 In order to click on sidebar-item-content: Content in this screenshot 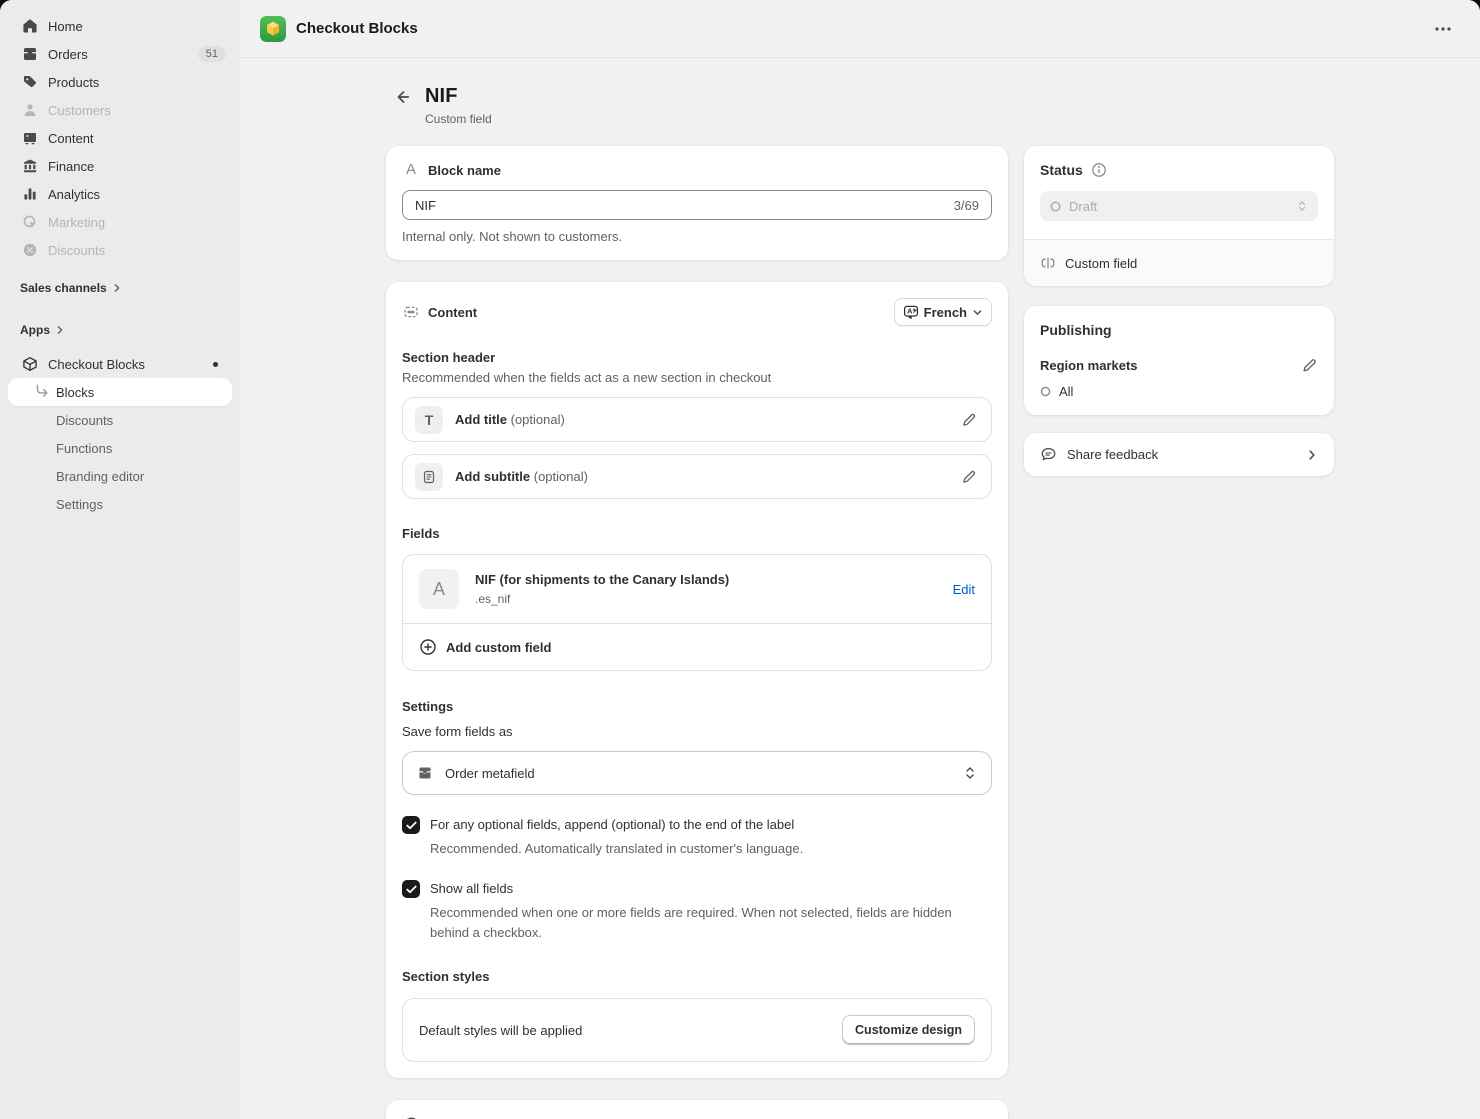, I will do `click(120, 138)`.